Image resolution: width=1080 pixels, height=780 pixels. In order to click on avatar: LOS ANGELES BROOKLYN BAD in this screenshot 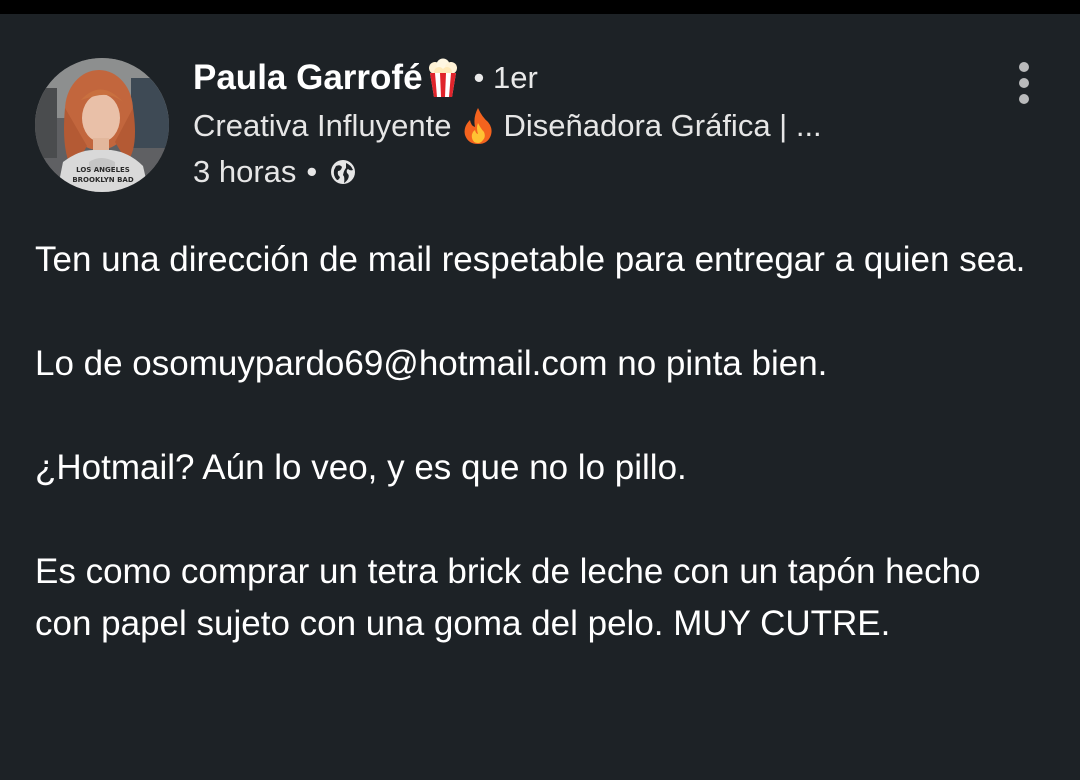, I will do `click(102, 125)`.